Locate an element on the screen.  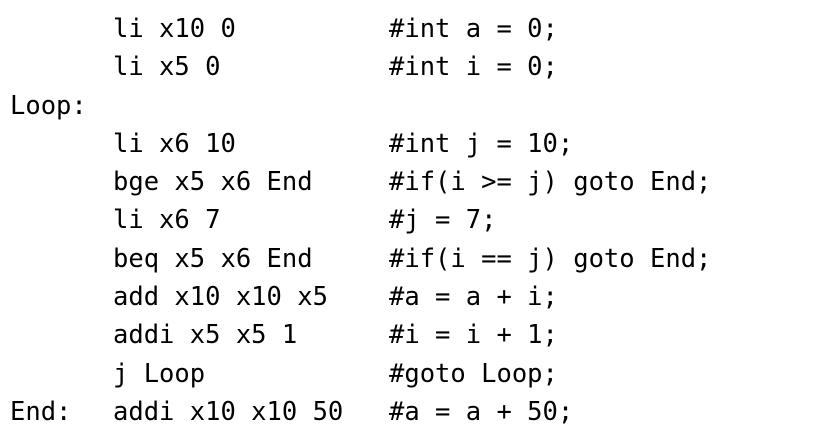
code-line-11: End: addi x10 x10 50 #a = a + 50; is located at coordinates (360, 412).